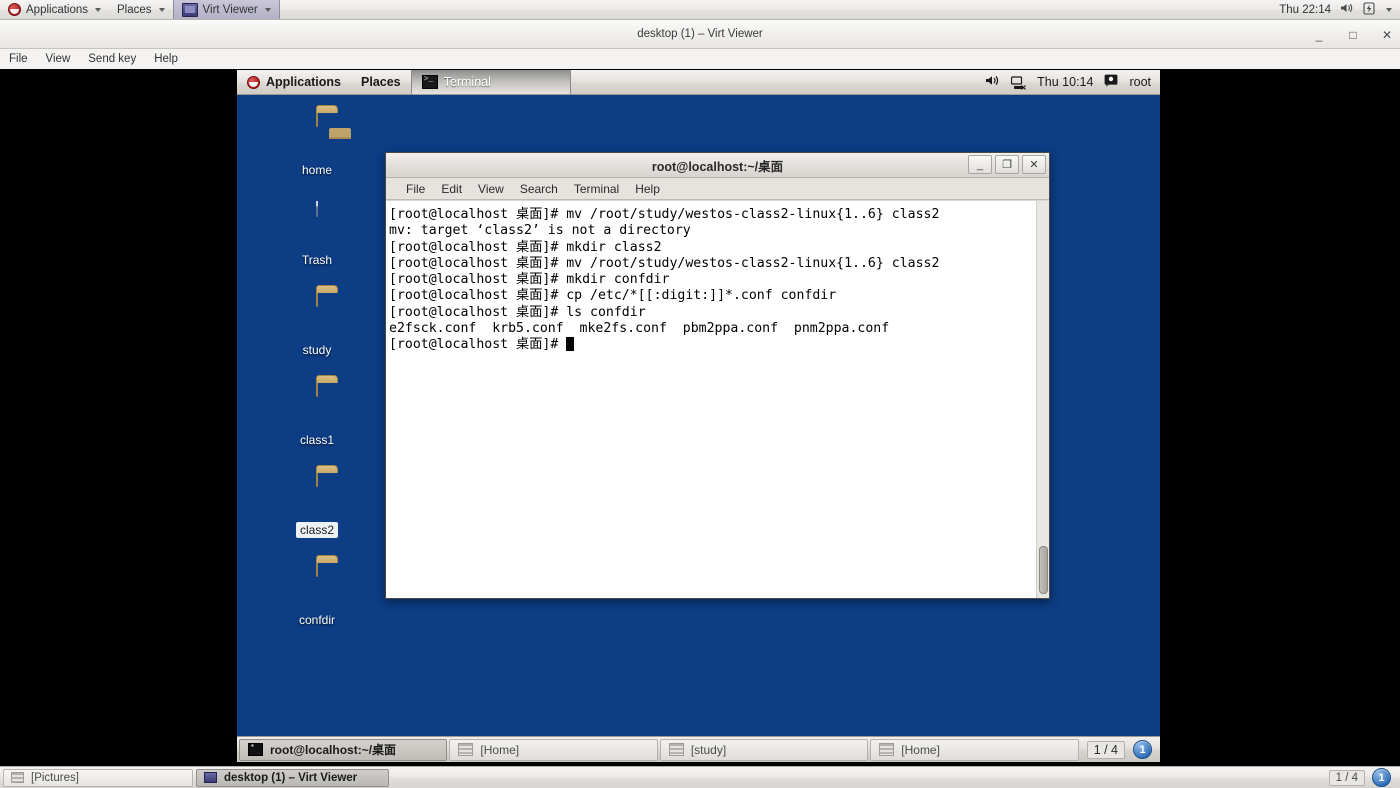 The width and height of the screenshot is (1400, 788). What do you see at coordinates (317, 350) in the screenshot?
I see `desktop-icon-label: study` at bounding box center [317, 350].